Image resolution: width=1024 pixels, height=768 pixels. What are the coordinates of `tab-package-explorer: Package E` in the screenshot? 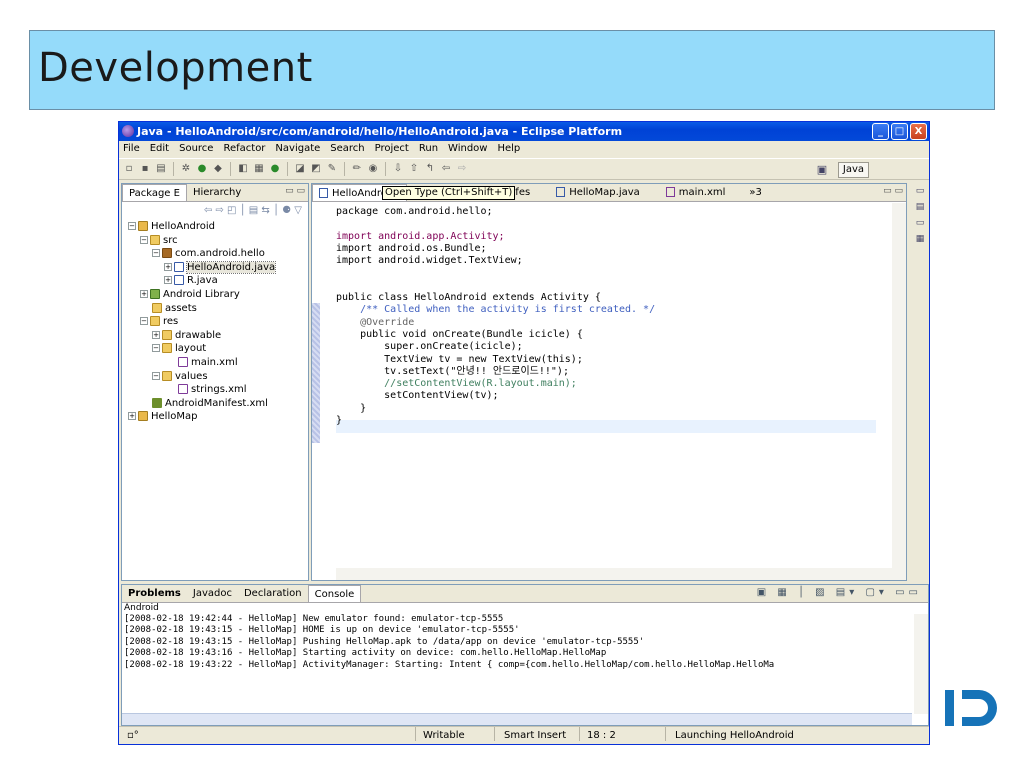 It's located at (154, 192).